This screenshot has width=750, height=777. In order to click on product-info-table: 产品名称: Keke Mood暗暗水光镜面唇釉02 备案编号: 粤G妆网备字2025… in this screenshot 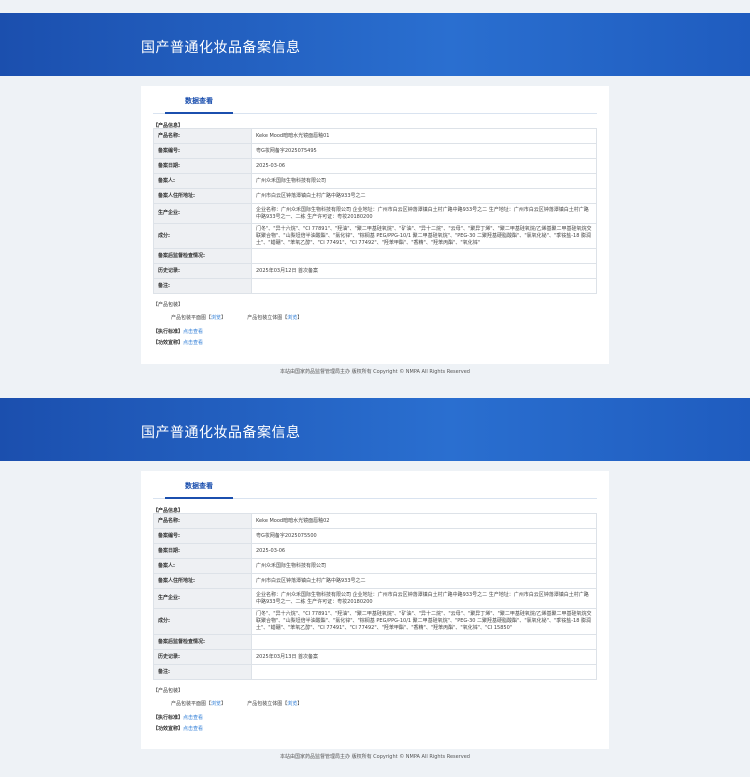, I will do `click(375, 596)`.